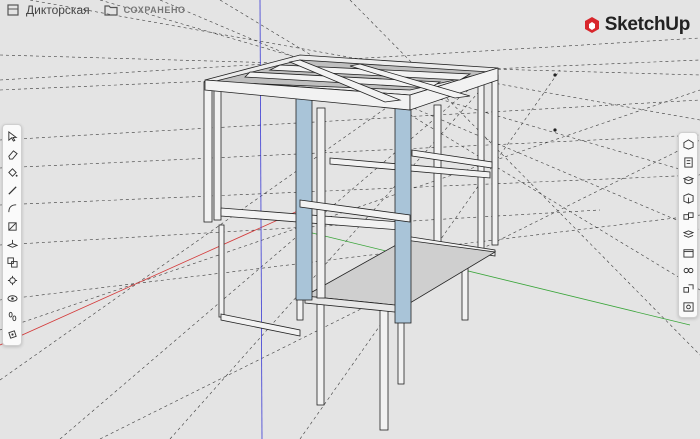 Image resolution: width=700 pixels, height=439 pixels. Describe the element at coordinates (688, 225) in the screenshot. I see `right-toolbar` at that location.